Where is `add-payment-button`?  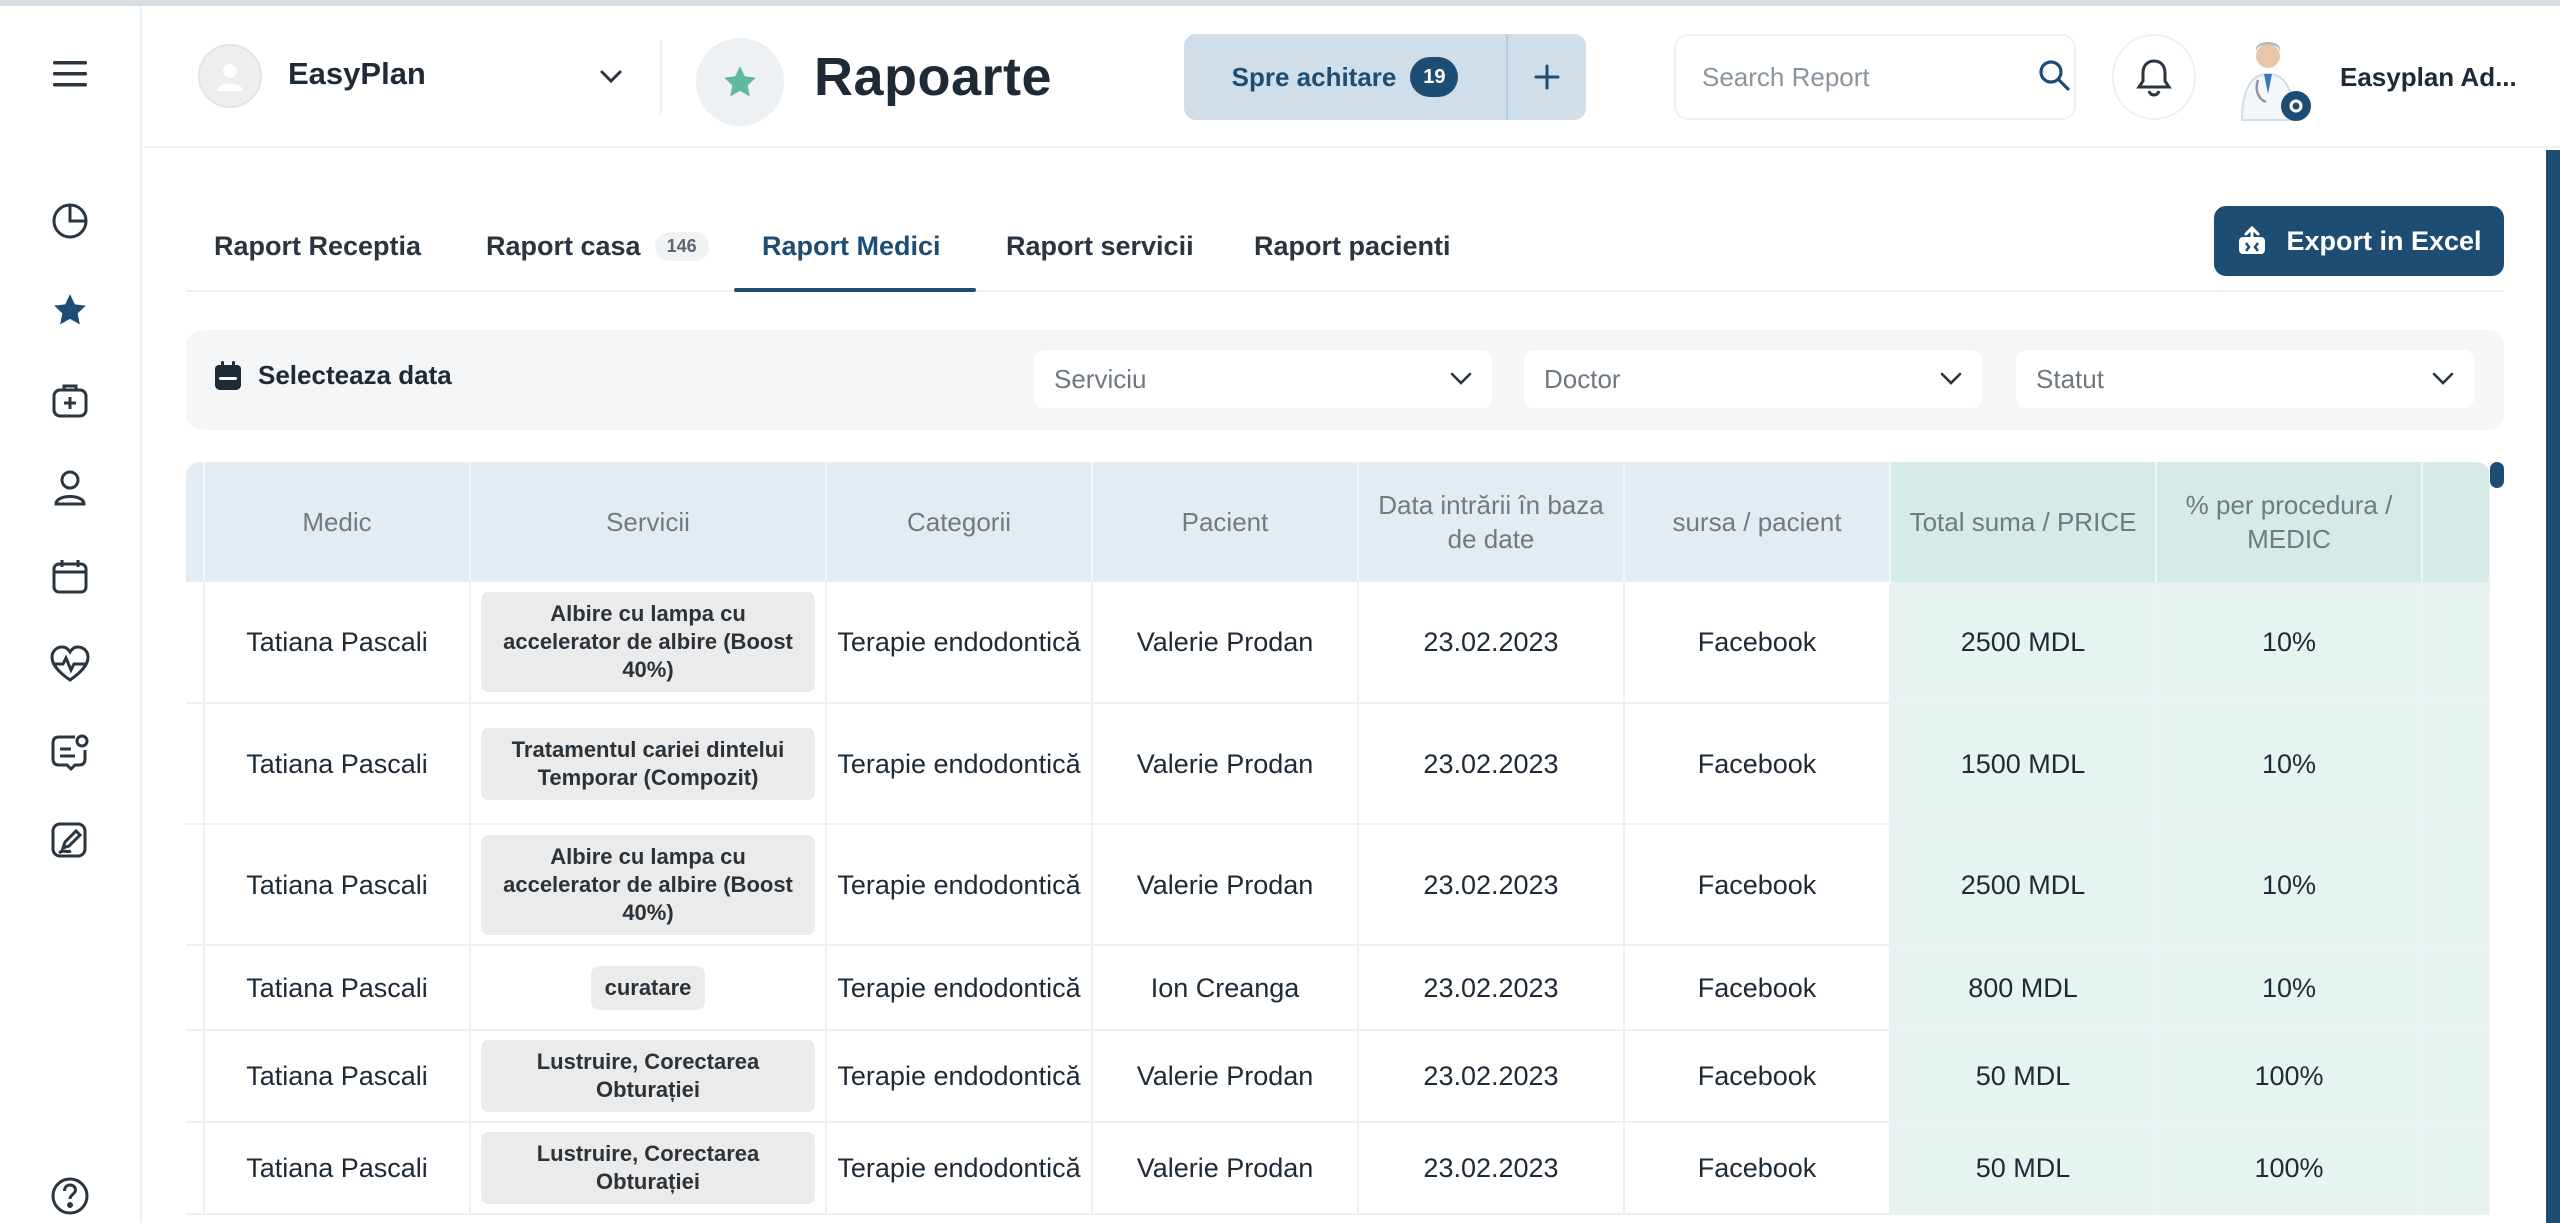 add-payment-button is located at coordinates (1546, 77).